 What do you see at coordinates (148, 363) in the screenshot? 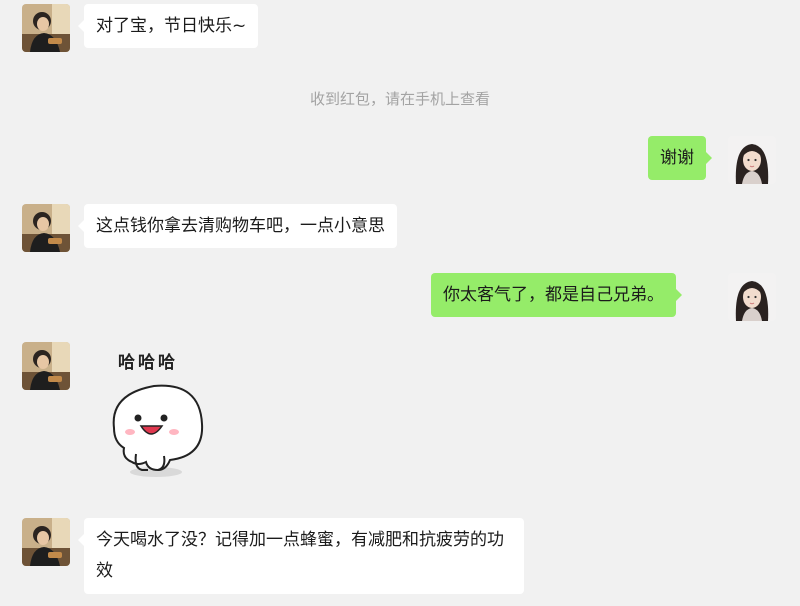
I see `sticker-caption: 哈哈哈` at bounding box center [148, 363].